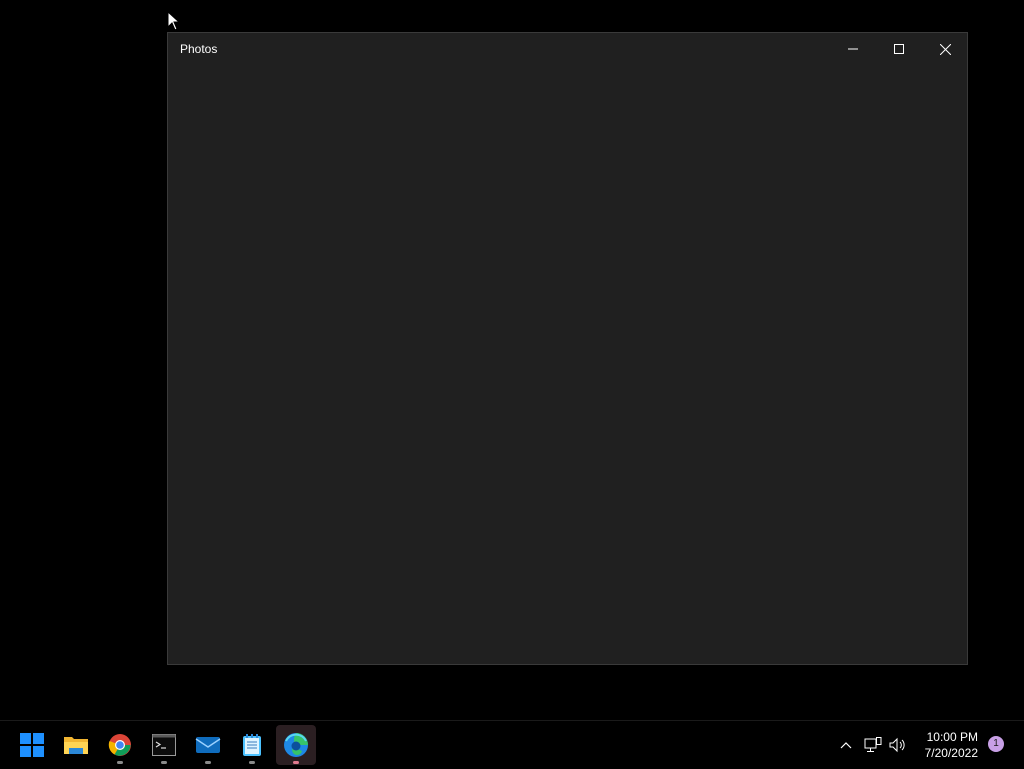 This screenshot has width=1024, height=769. I want to click on taskbar-mail, so click(208, 745).